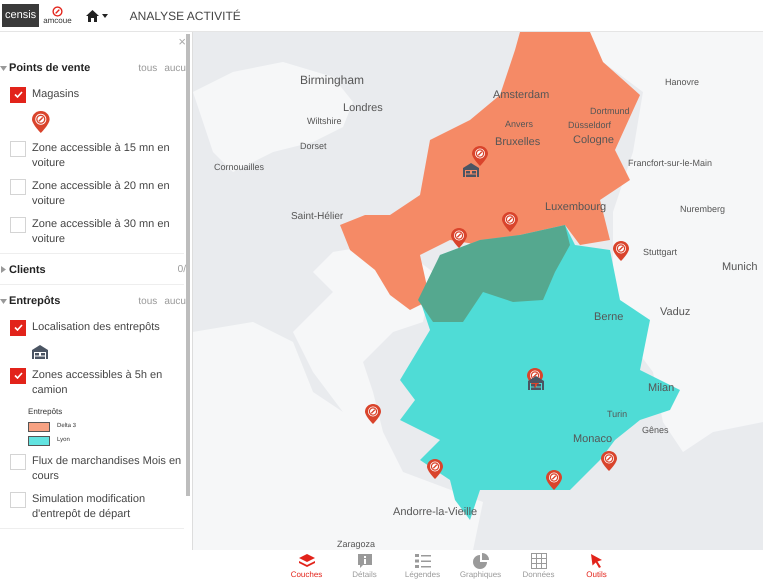 The image size is (763, 582). I want to click on layer-count: 0/, so click(182, 270).